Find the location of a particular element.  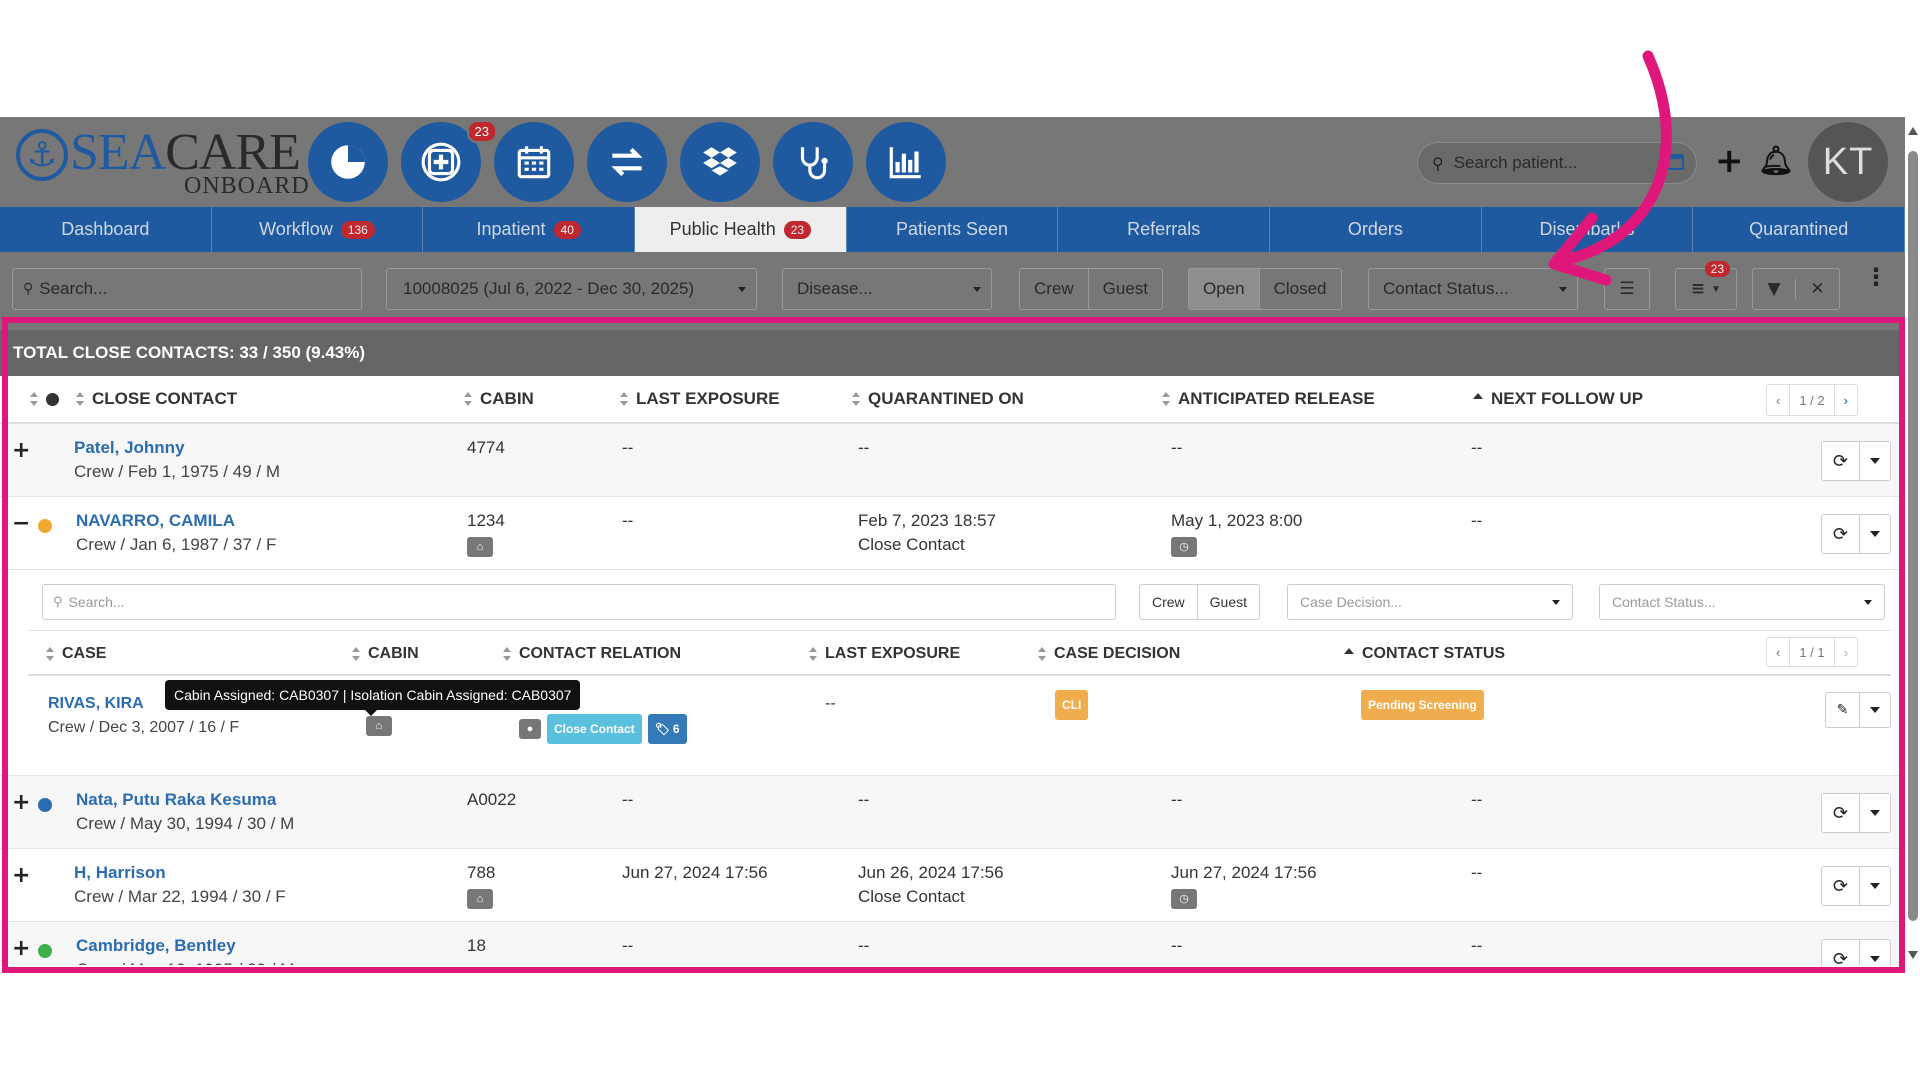

status-dot-icon is located at coordinates (45, 951).